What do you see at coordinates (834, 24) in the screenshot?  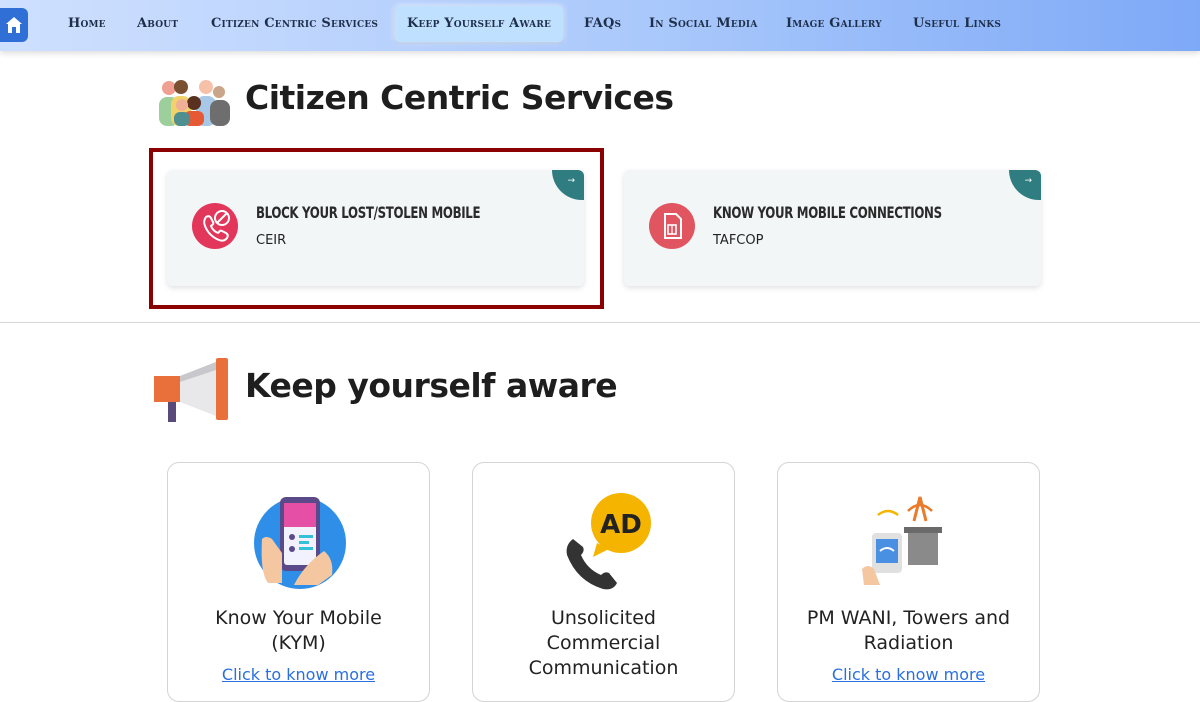 I see `nav-image-gallery: Image Gallery` at bounding box center [834, 24].